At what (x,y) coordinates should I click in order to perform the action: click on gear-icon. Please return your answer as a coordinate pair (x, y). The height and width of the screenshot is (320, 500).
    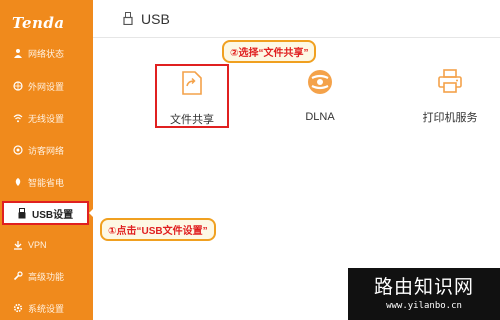
    Looking at the image, I should click on (17, 308).